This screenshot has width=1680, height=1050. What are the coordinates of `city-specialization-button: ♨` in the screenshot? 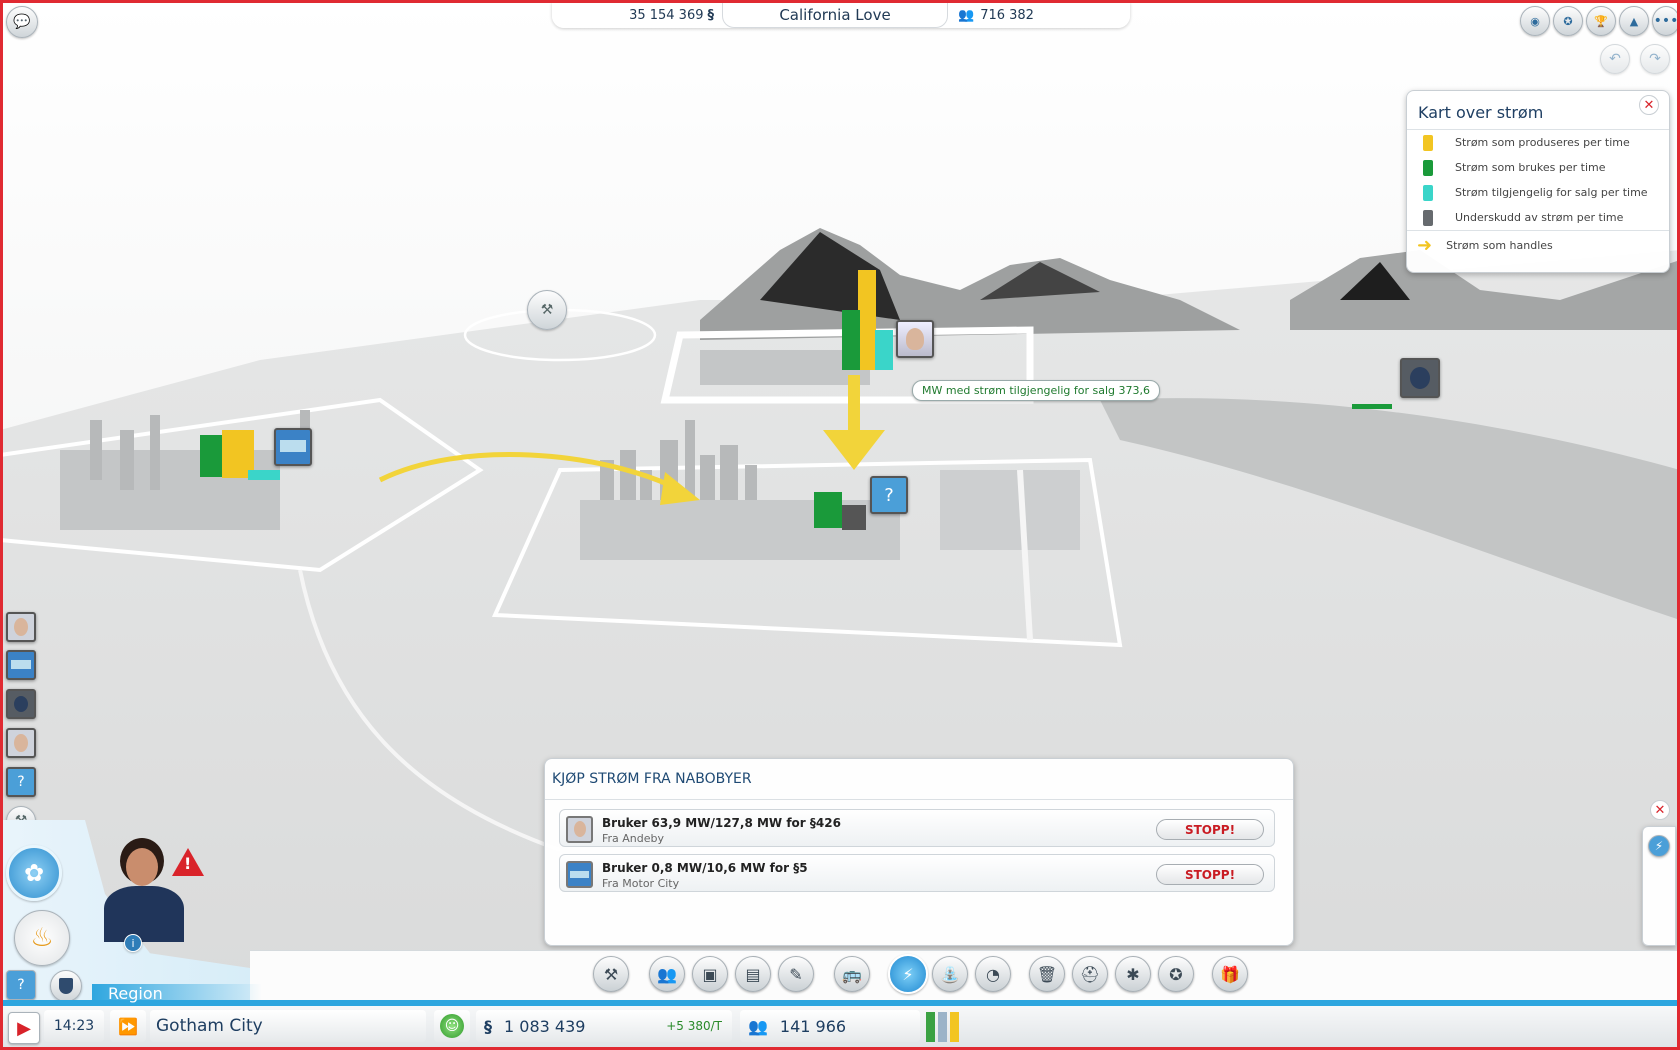 It's located at (42, 938).